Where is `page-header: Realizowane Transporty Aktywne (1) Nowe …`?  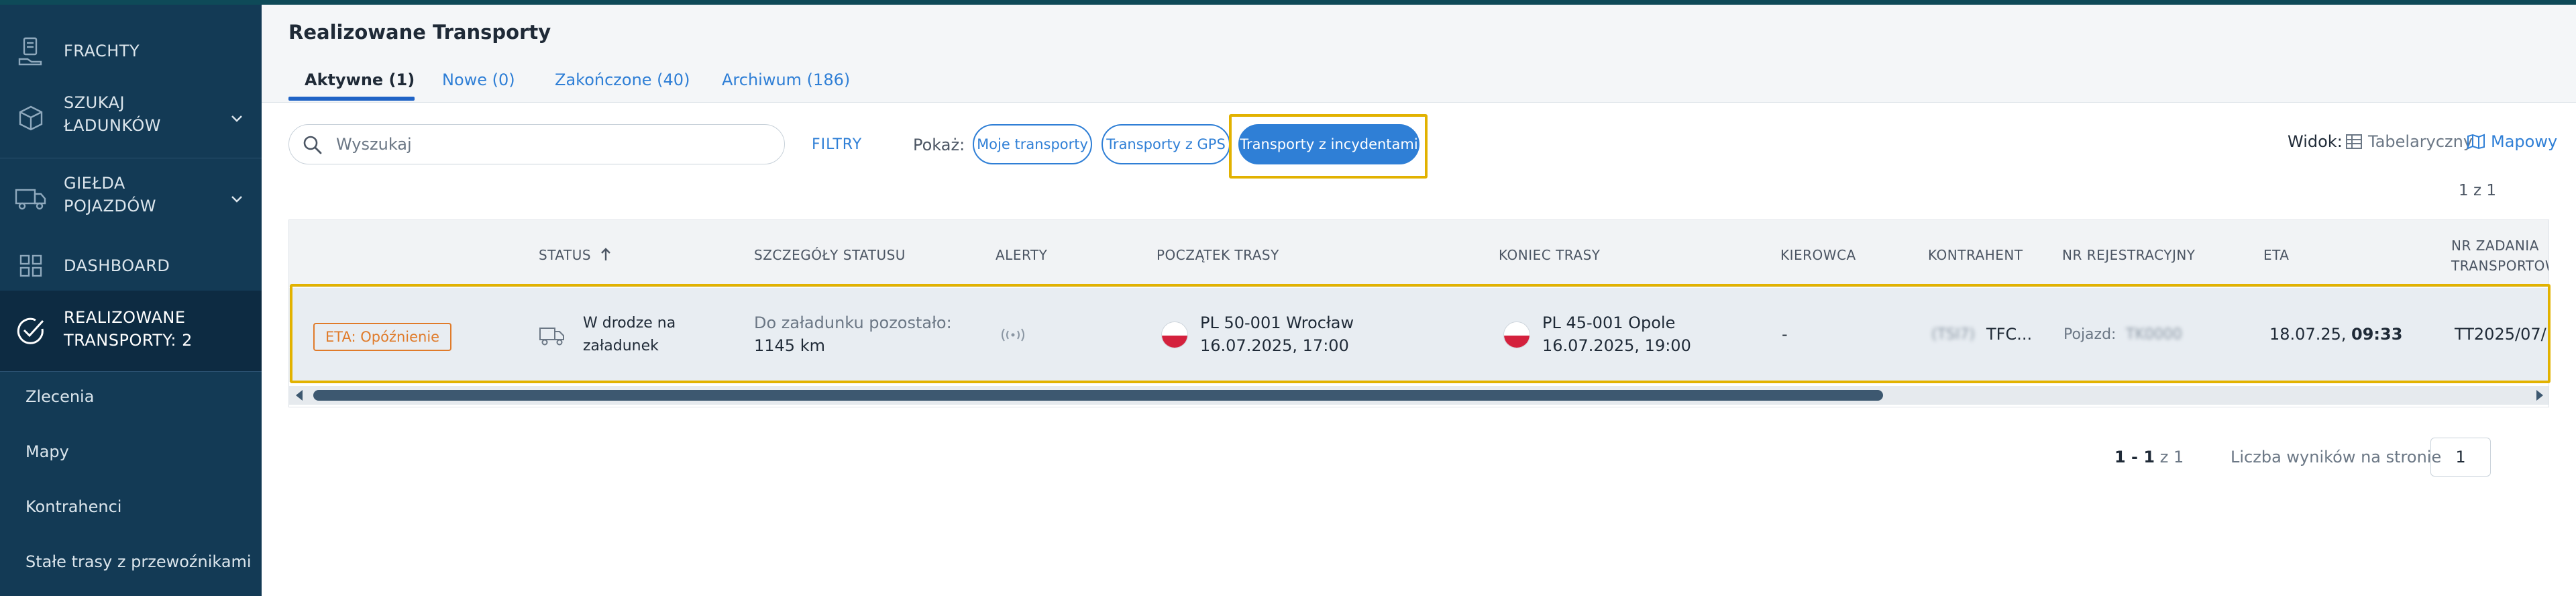
page-header: Realizowane Transporty Aktywne (1) Nowe … is located at coordinates (1419, 54).